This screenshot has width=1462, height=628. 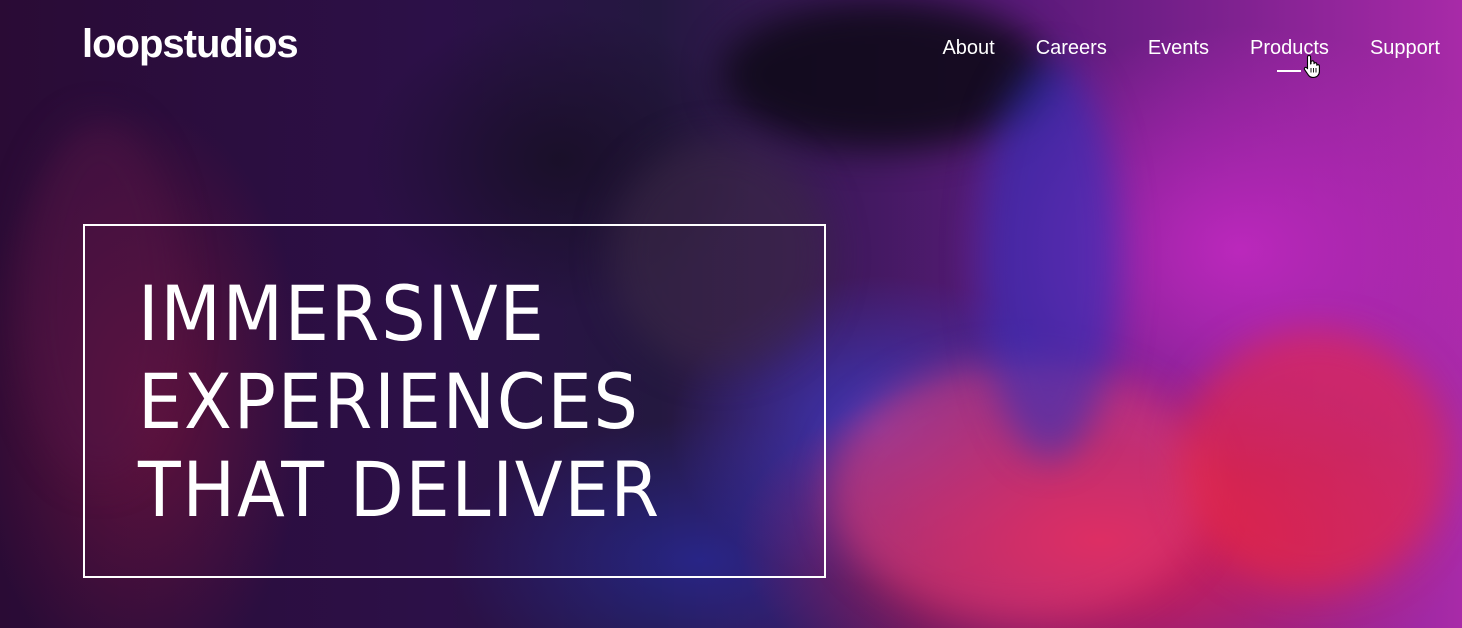 What do you see at coordinates (342, 313) in the screenshot?
I see `headline-line: IMMERSIVE` at bounding box center [342, 313].